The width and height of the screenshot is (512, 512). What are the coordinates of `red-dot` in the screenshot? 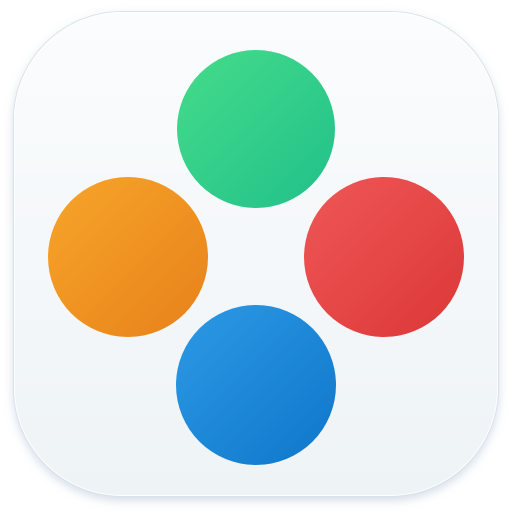 It's located at (384, 257).